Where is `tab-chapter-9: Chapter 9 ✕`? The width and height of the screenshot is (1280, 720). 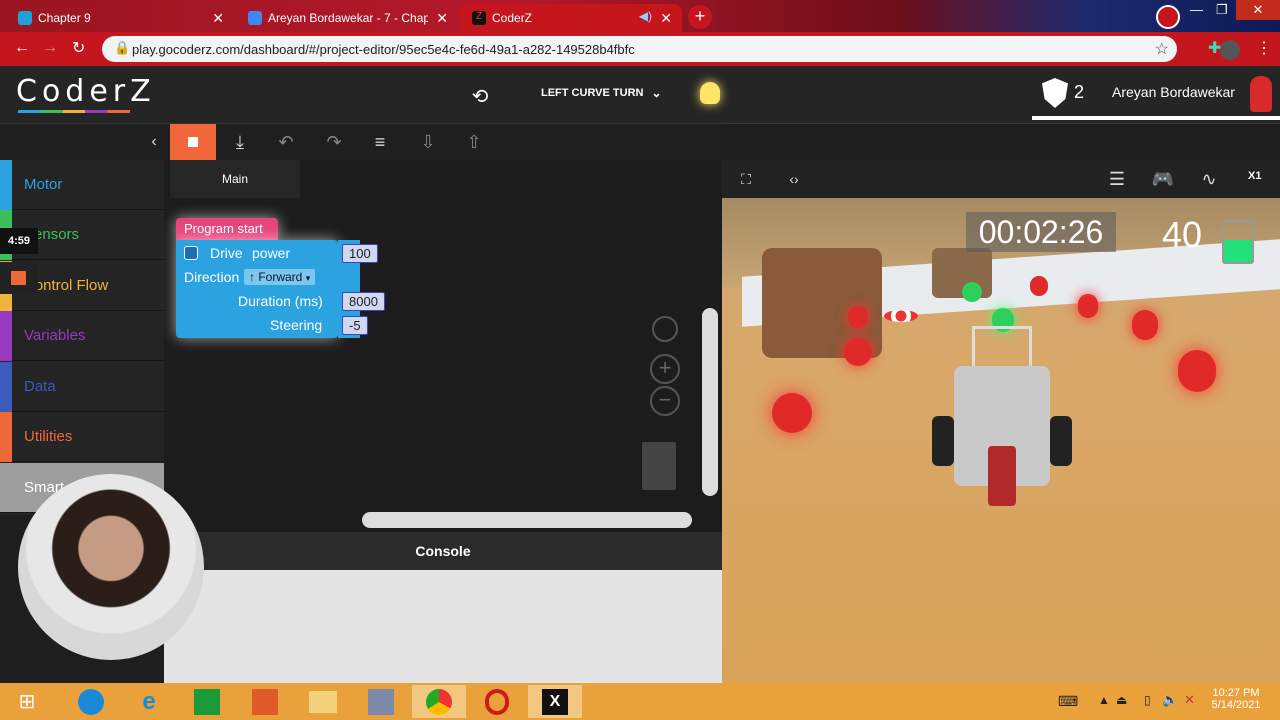 tab-chapter-9: Chapter 9 ✕ is located at coordinates (120, 18).